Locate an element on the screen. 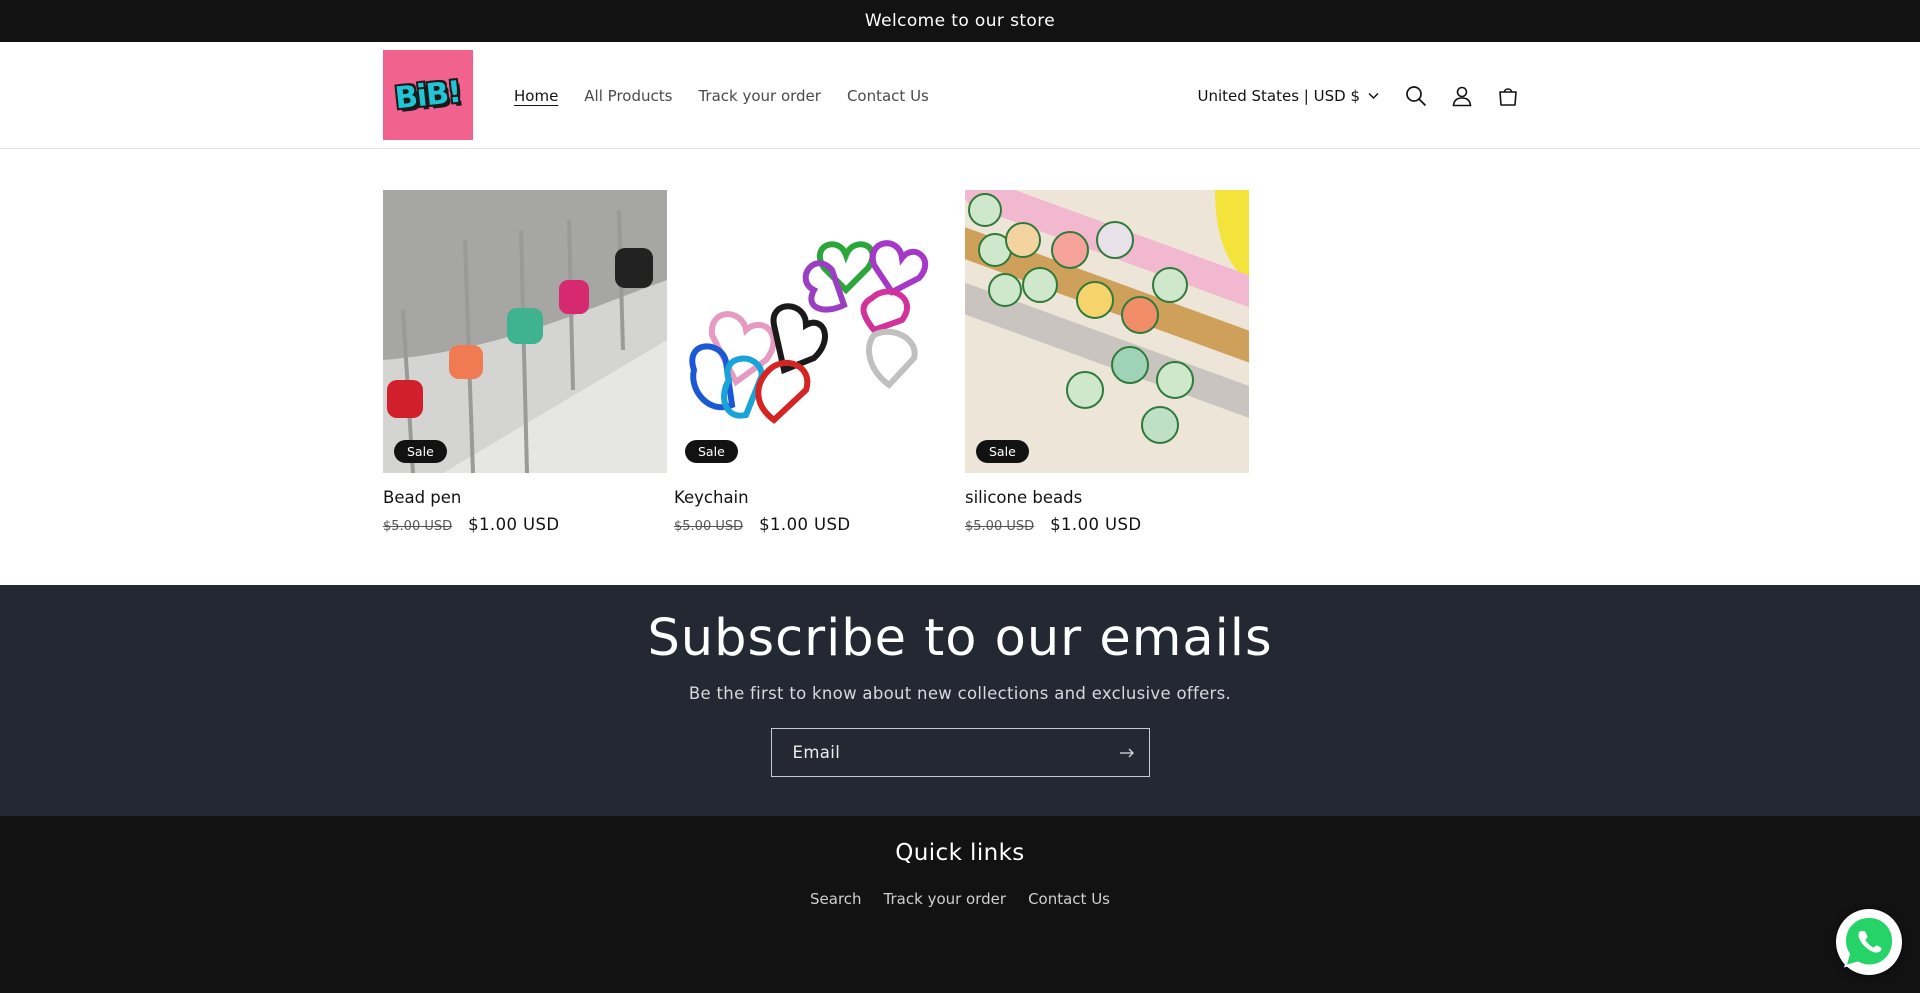 The width and height of the screenshot is (1920, 993). header-actions: United States | USD $ is located at coordinates (1364, 95).